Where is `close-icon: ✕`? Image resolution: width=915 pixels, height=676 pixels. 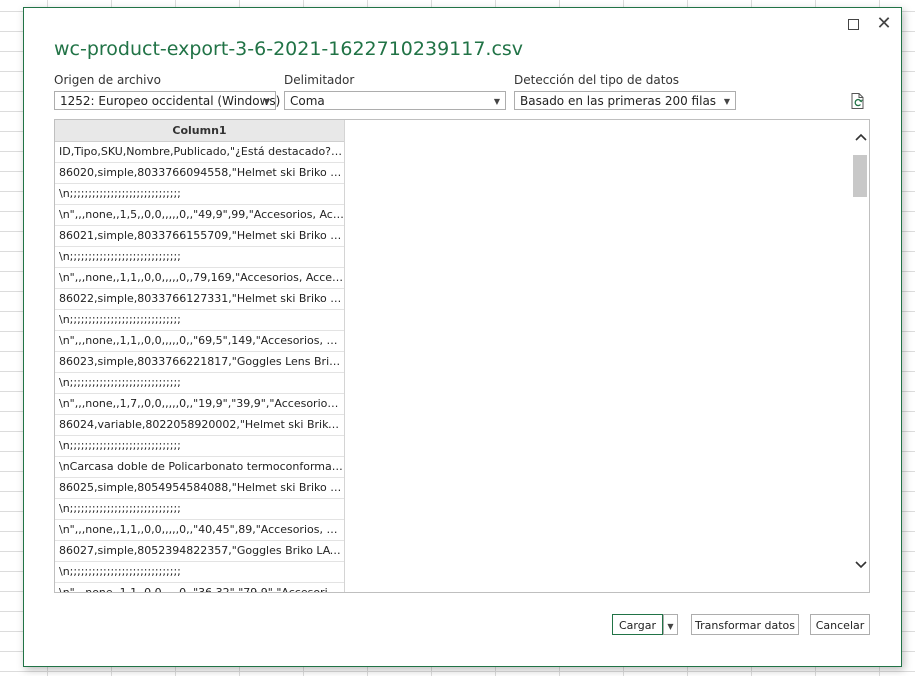 close-icon: ✕ is located at coordinates (884, 23).